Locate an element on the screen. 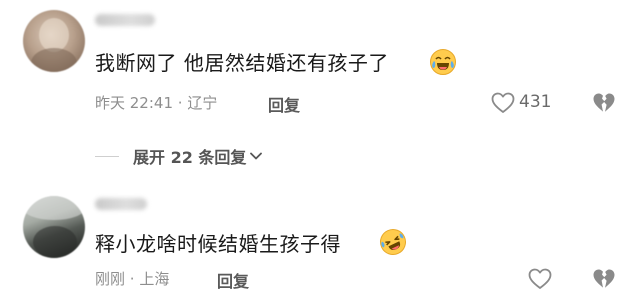  expand-replies-button: 展开 22 条回复 is located at coordinates (179, 156).